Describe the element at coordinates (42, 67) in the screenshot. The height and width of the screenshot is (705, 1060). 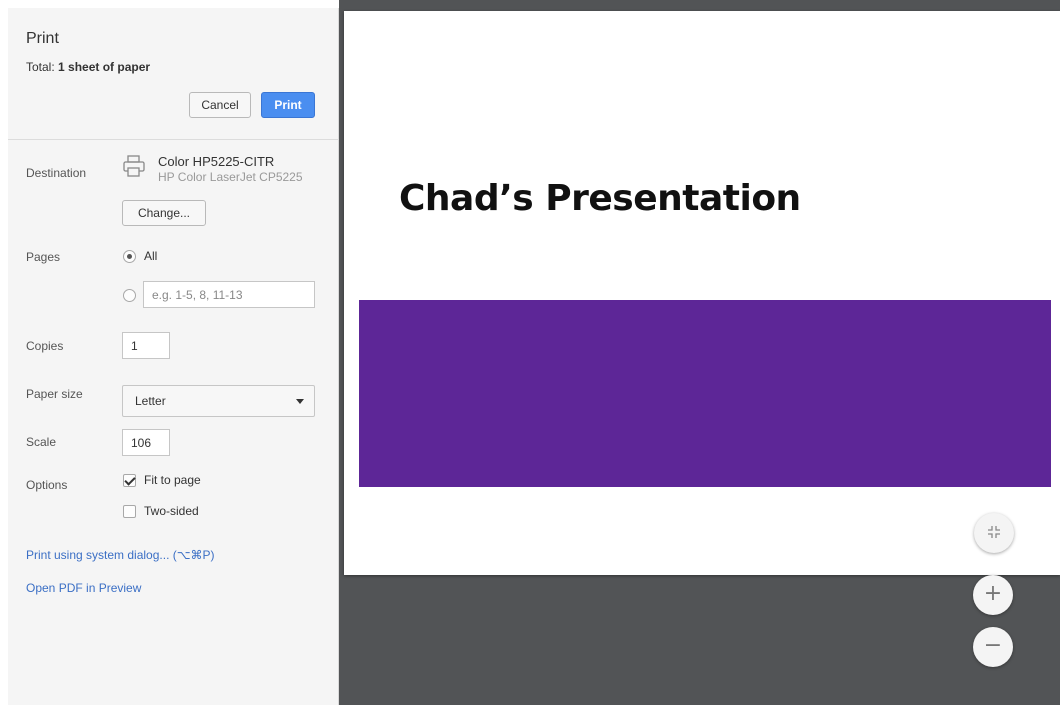
I see `total-prefix: Total:` at that location.